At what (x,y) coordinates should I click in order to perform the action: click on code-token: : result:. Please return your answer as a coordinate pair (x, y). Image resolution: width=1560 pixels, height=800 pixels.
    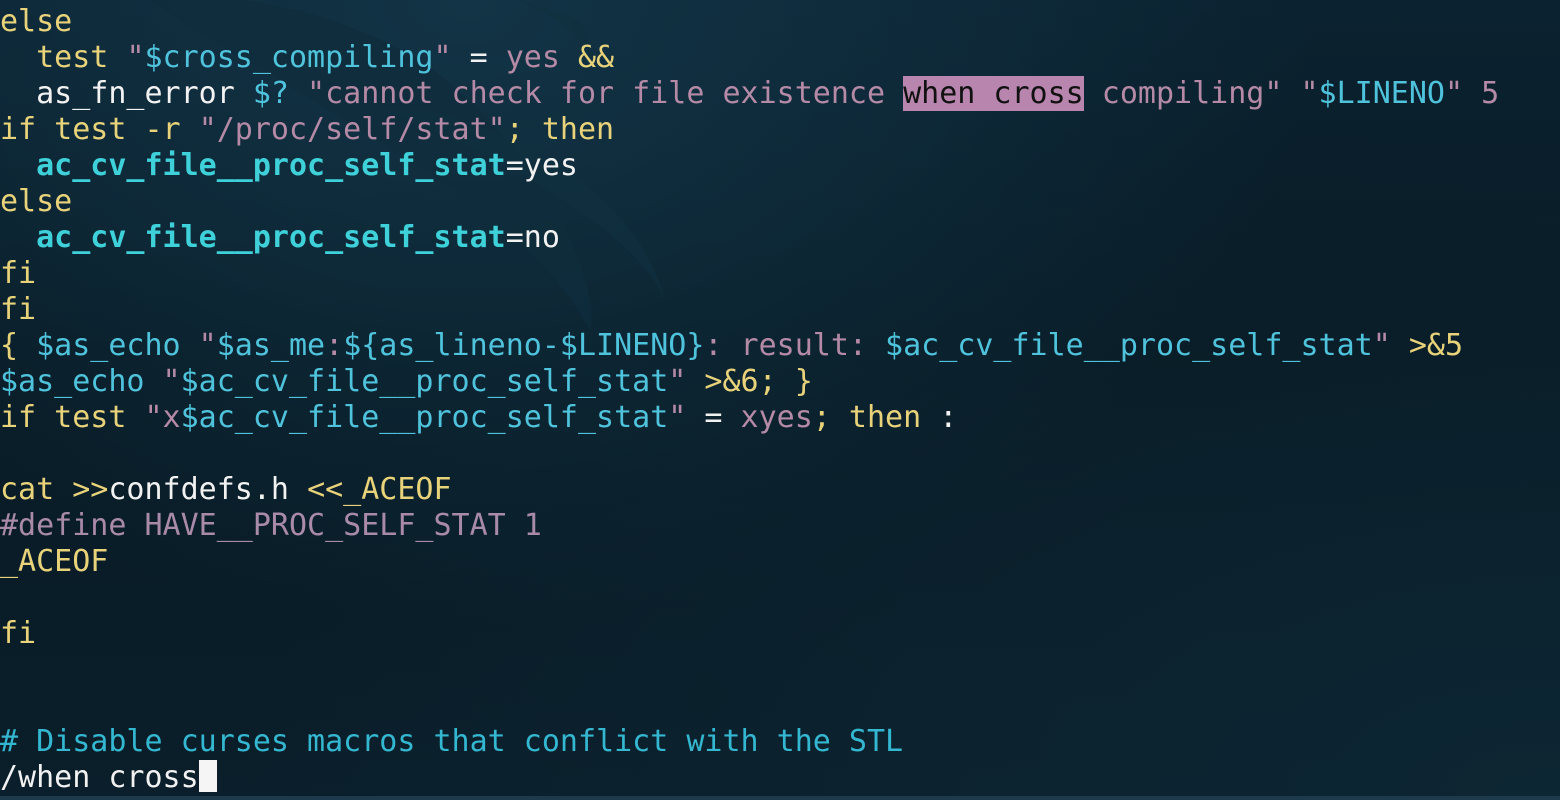
    Looking at the image, I should click on (795, 345).